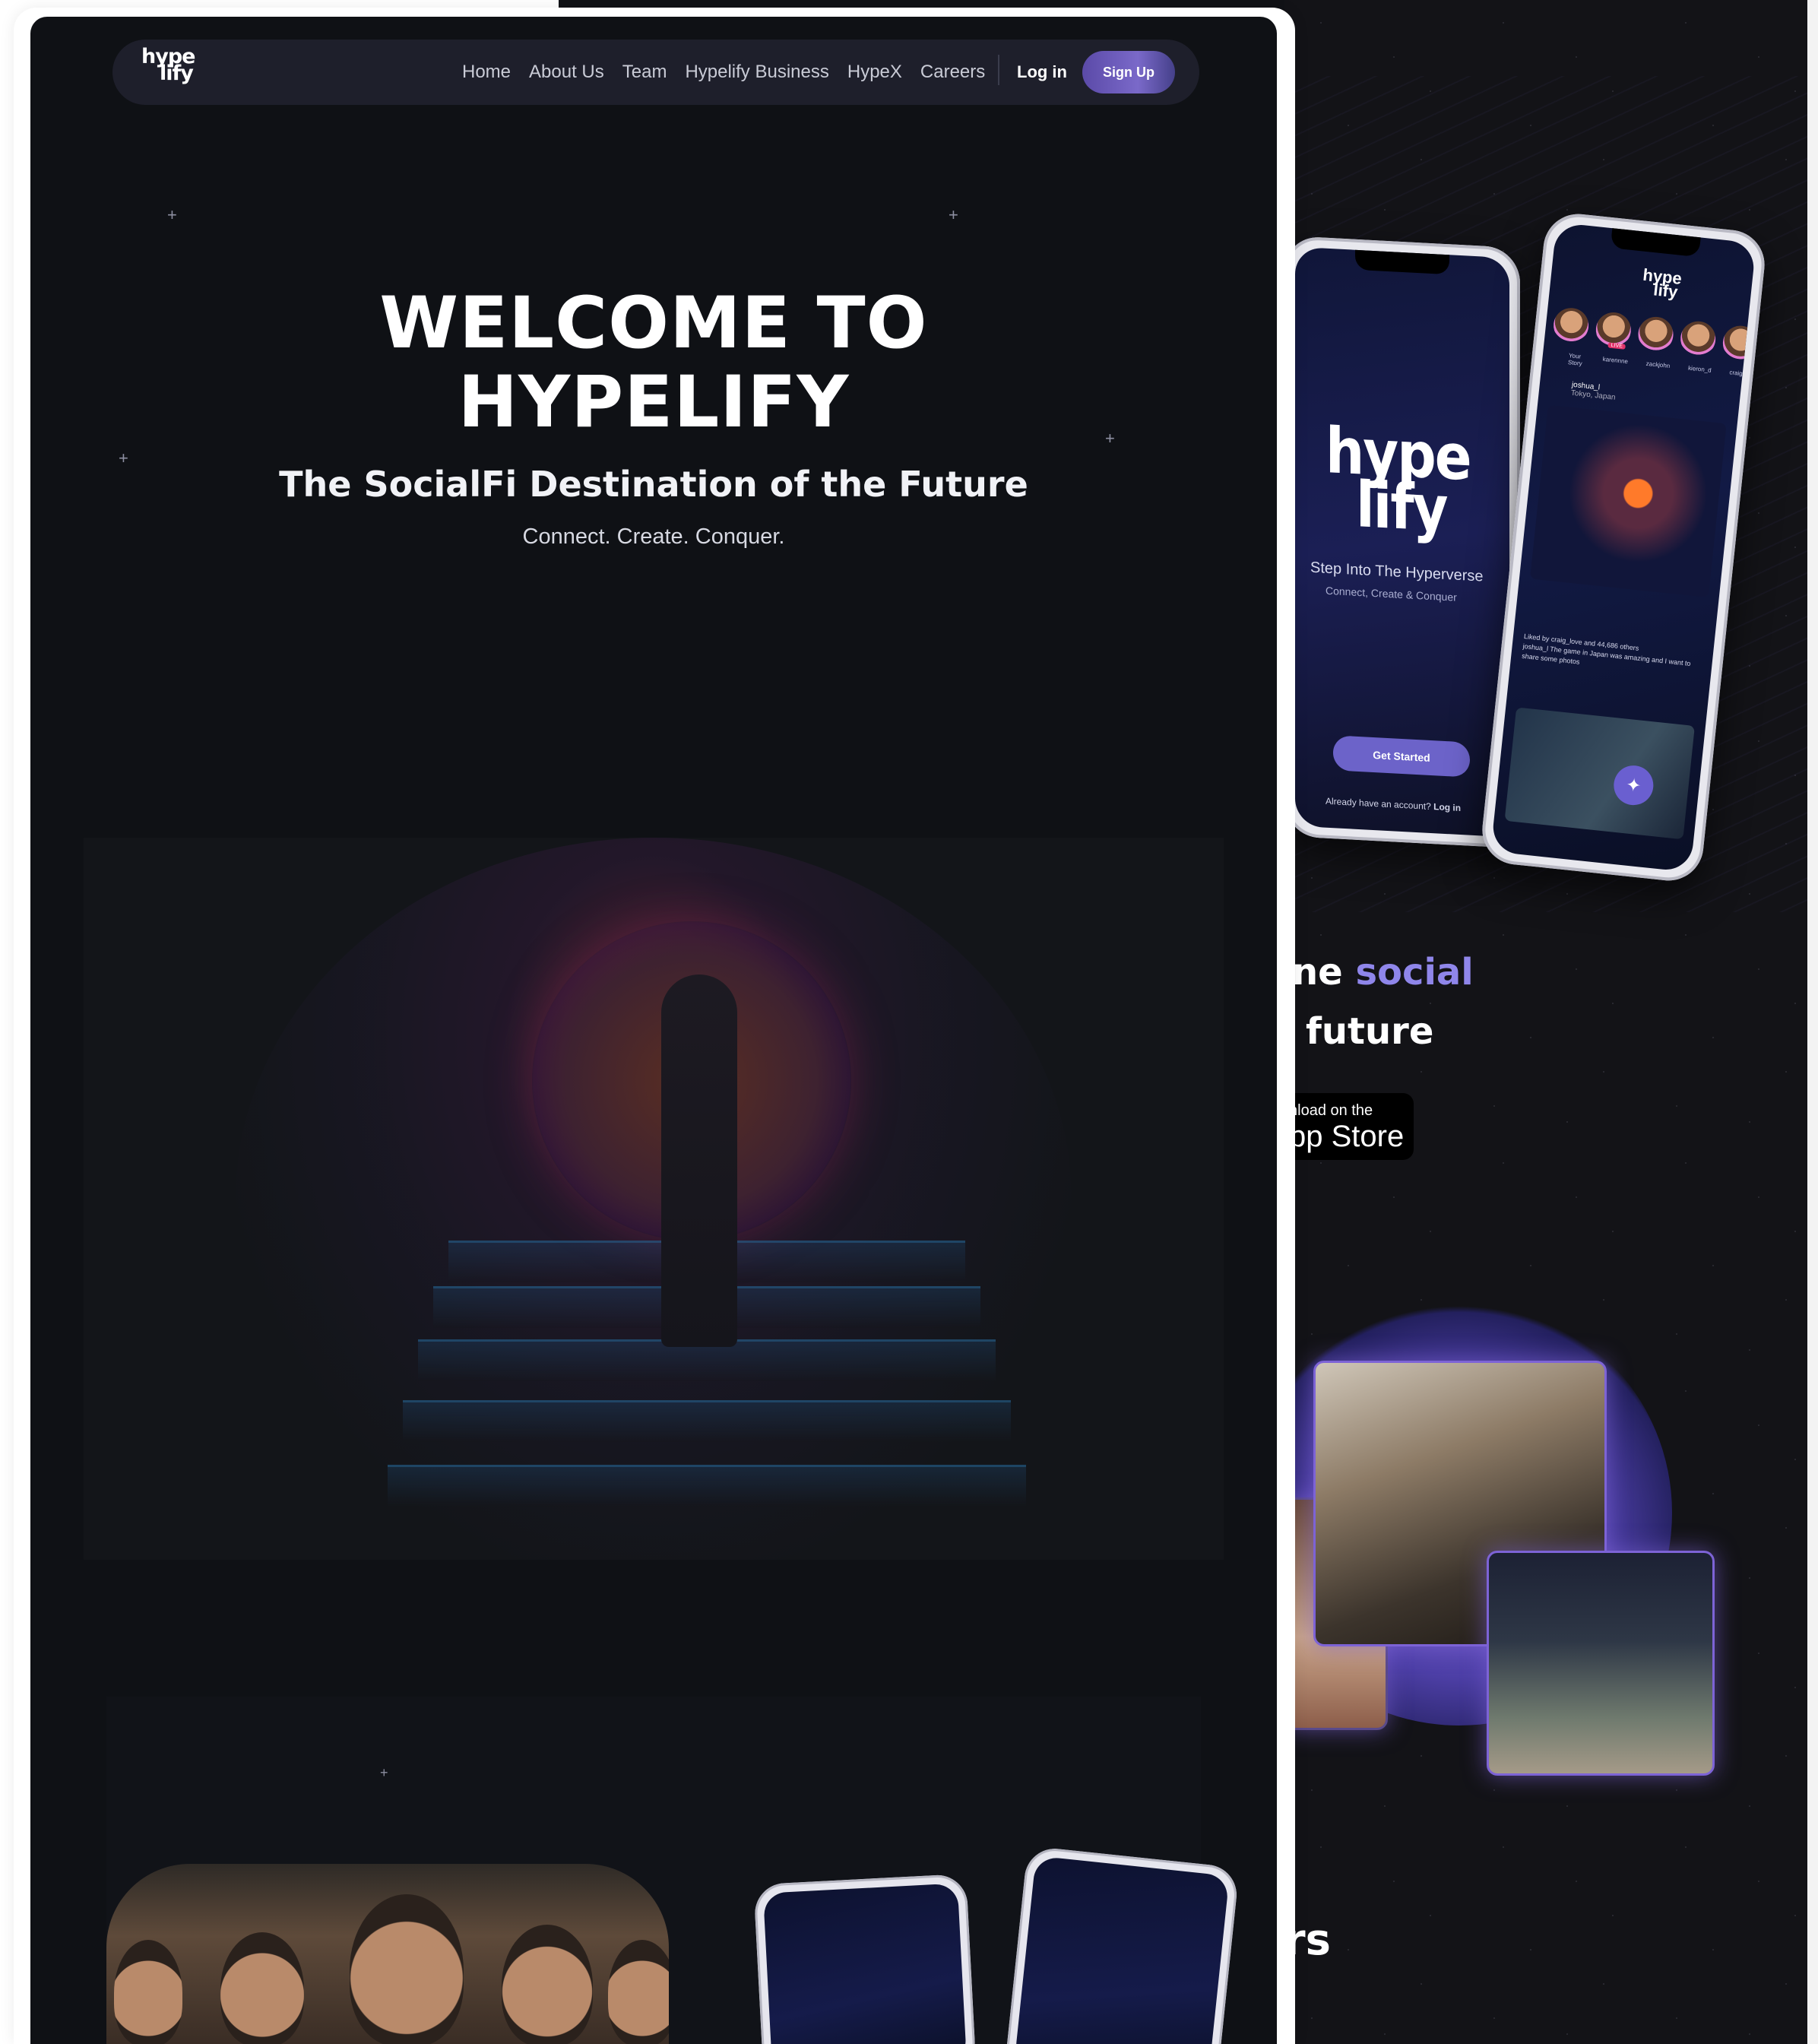 The height and width of the screenshot is (2044, 1818). Describe the element at coordinates (1129, 72) in the screenshot. I see `signup-button: Sign Up` at that location.